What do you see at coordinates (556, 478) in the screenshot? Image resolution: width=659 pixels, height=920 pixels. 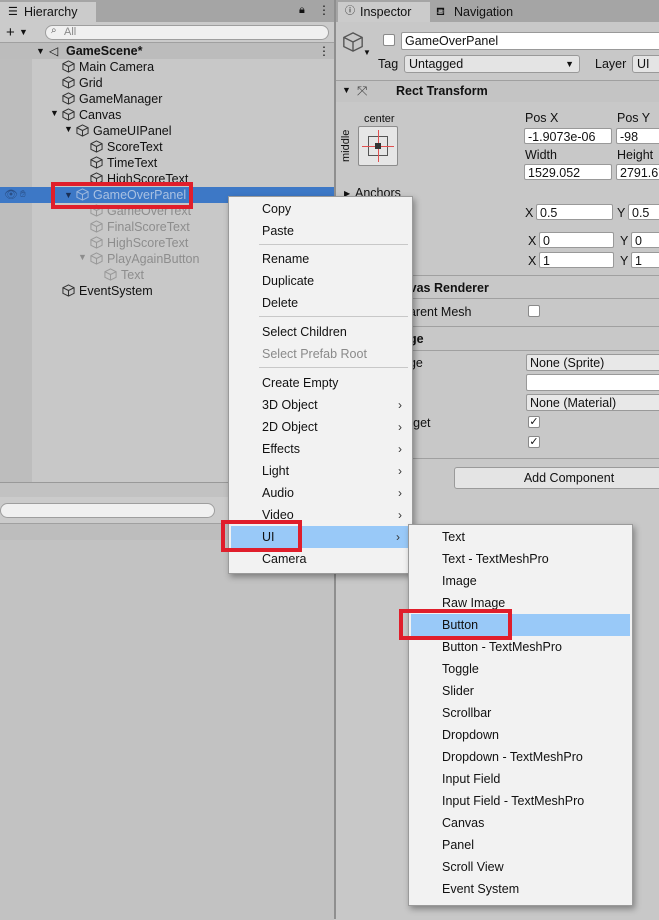 I see `add-component-button: Add Component` at bounding box center [556, 478].